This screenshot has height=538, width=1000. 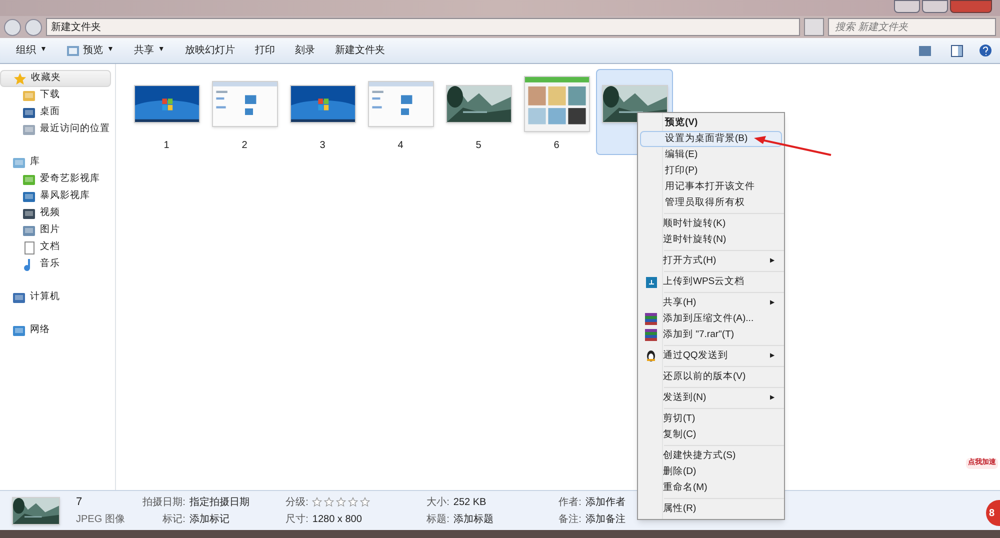 What do you see at coordinates (710, 488) in the screenshot?
I see `menu-item: 重命名(M)` at bounding box center [710, 488].